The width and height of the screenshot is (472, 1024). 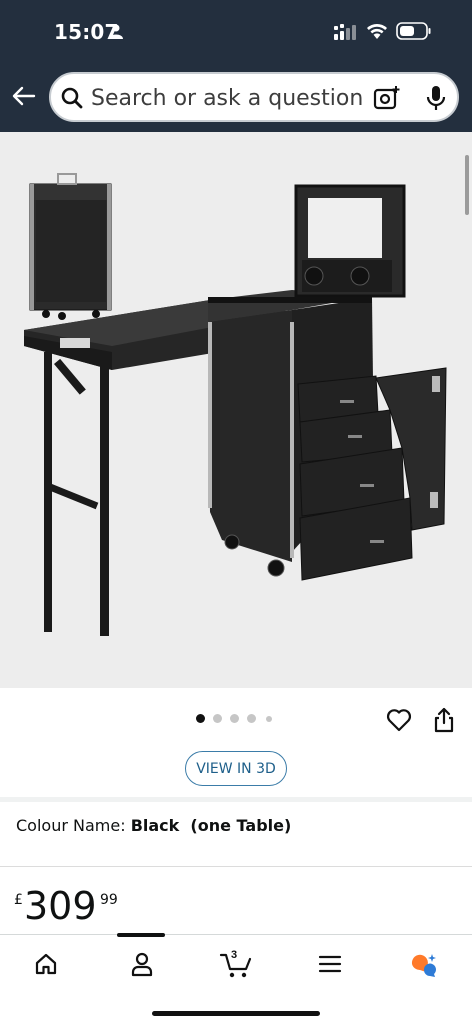 I want to click on nav-home, so click(x=46, y=964).